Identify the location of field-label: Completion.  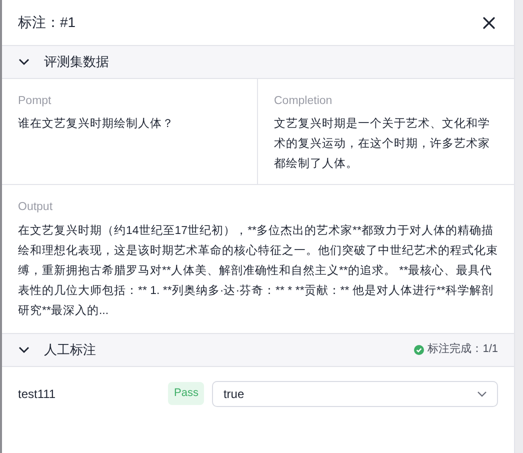
(304, 101).